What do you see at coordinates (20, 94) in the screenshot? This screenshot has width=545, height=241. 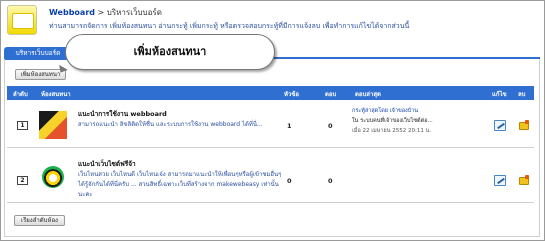 I see `col-order: ลำดับ` at bounding box center [20, 94].